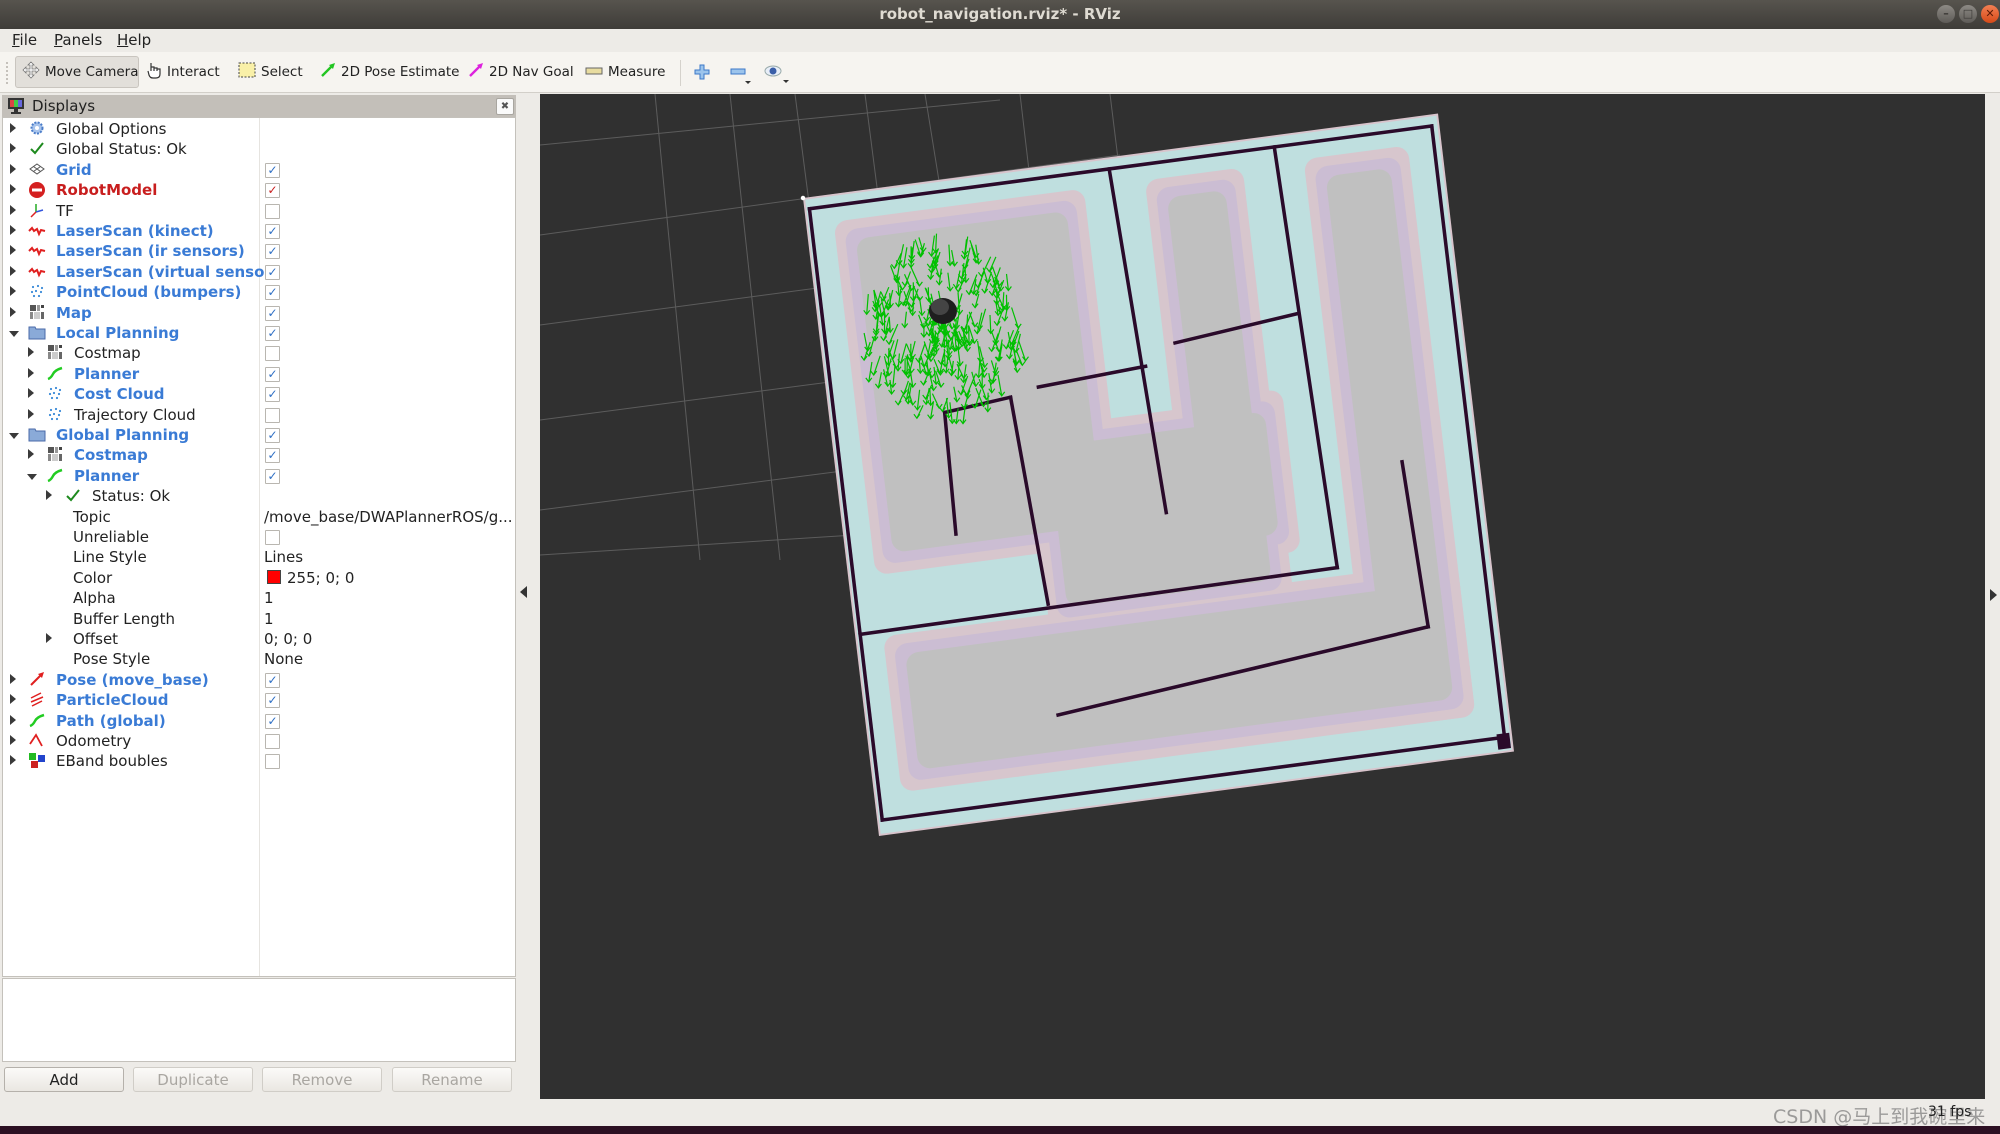 The height and width of the screenshot is (1134, 2000). What do you see at coordinates (259, 639) in the screenshot?
I see `display-row: Offset 0; 0; 0` at bounding box center [259, 639].